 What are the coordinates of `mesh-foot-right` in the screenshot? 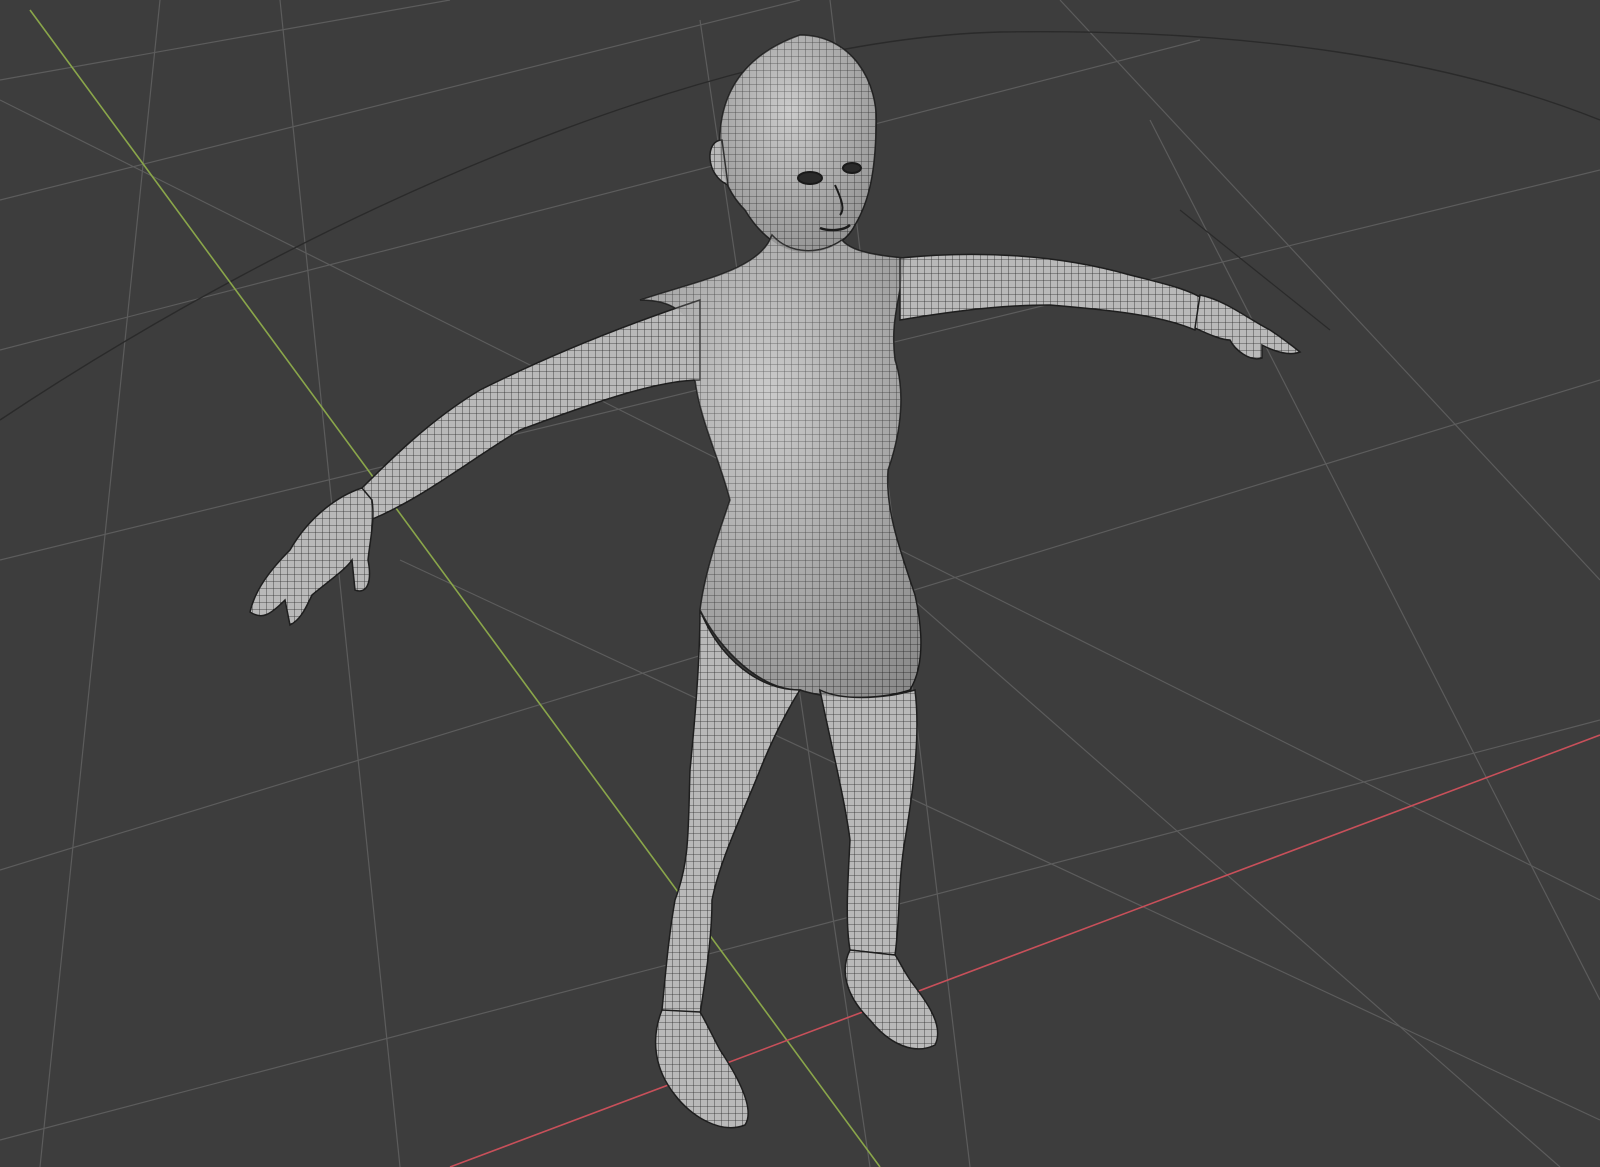 It's located at (891, 999).